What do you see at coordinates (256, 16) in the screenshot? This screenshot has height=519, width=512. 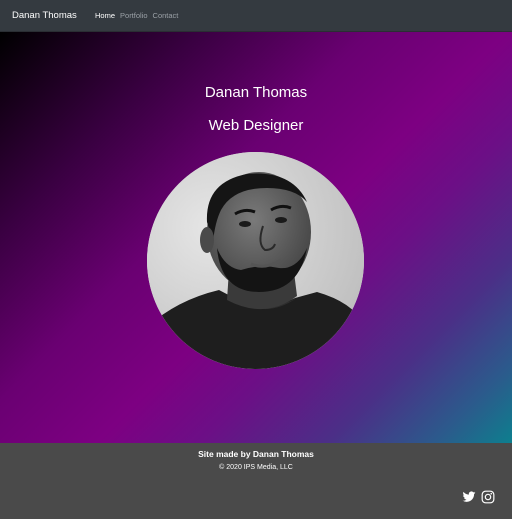 I see `navbar: Danan Thomas Home Portfolio Contact` at bounding box center [256, 16].